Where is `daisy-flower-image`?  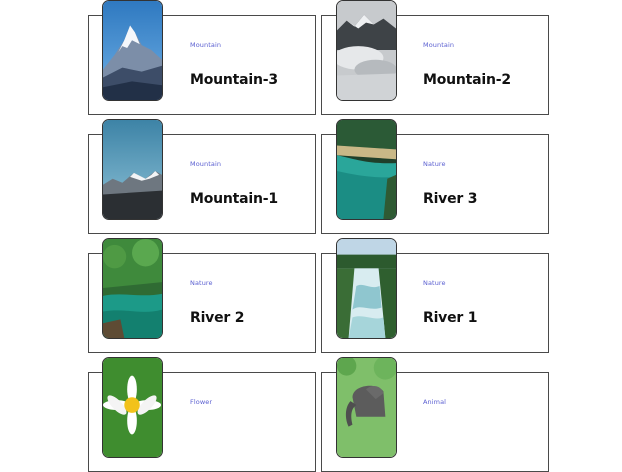
daisy-flower-image is located at coordinates (132, 407).